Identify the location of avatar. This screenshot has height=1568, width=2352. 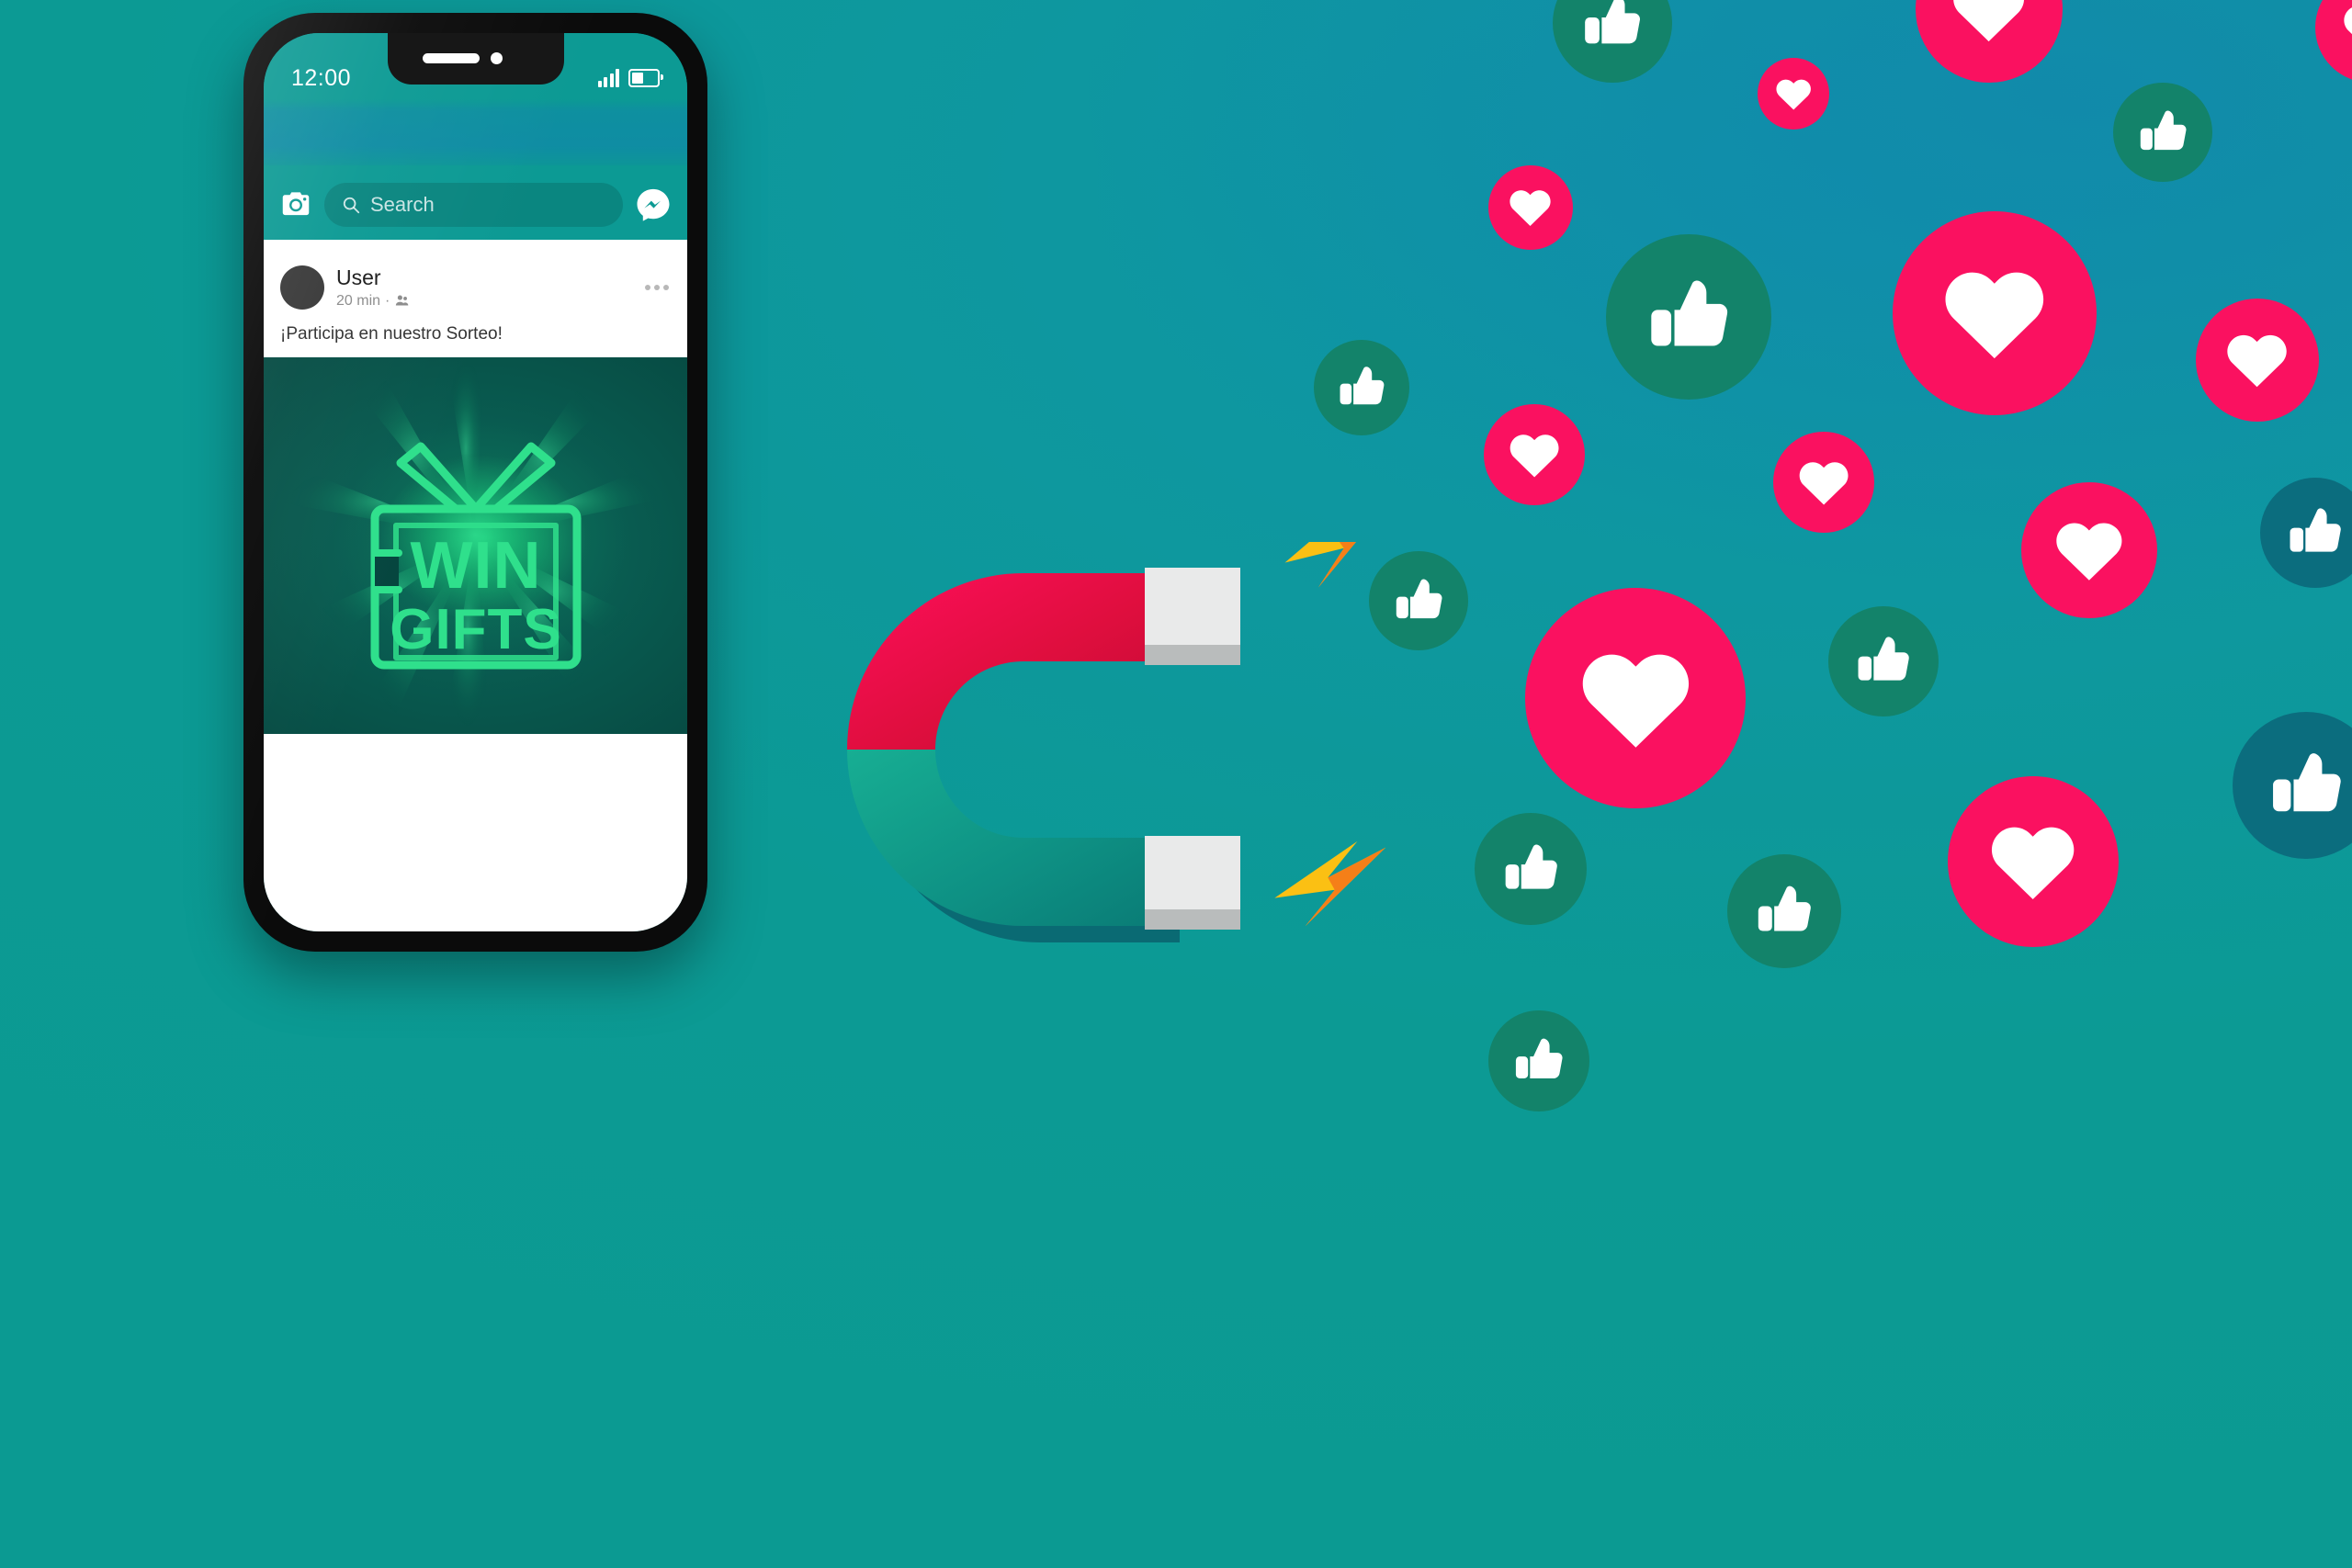
(302, 288).